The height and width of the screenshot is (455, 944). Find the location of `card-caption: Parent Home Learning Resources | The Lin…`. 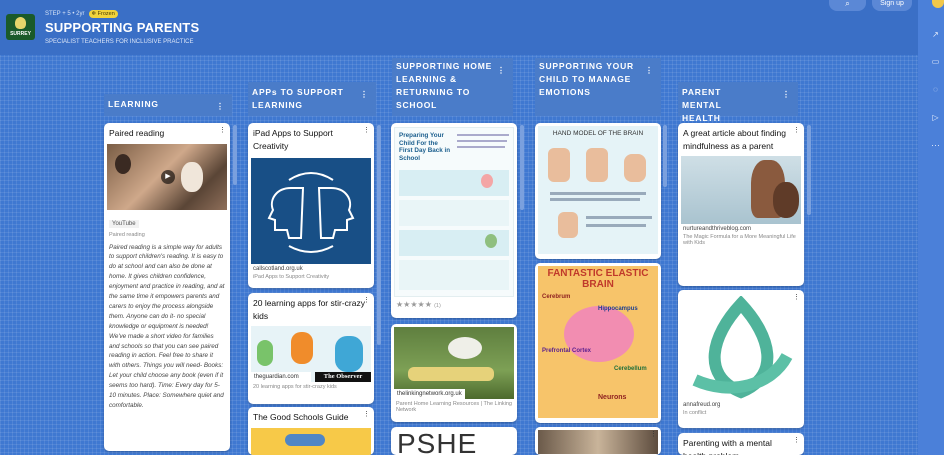

card-caption: Parent Home Learning Resources | The Lin… is located at coordinates (454, 407).